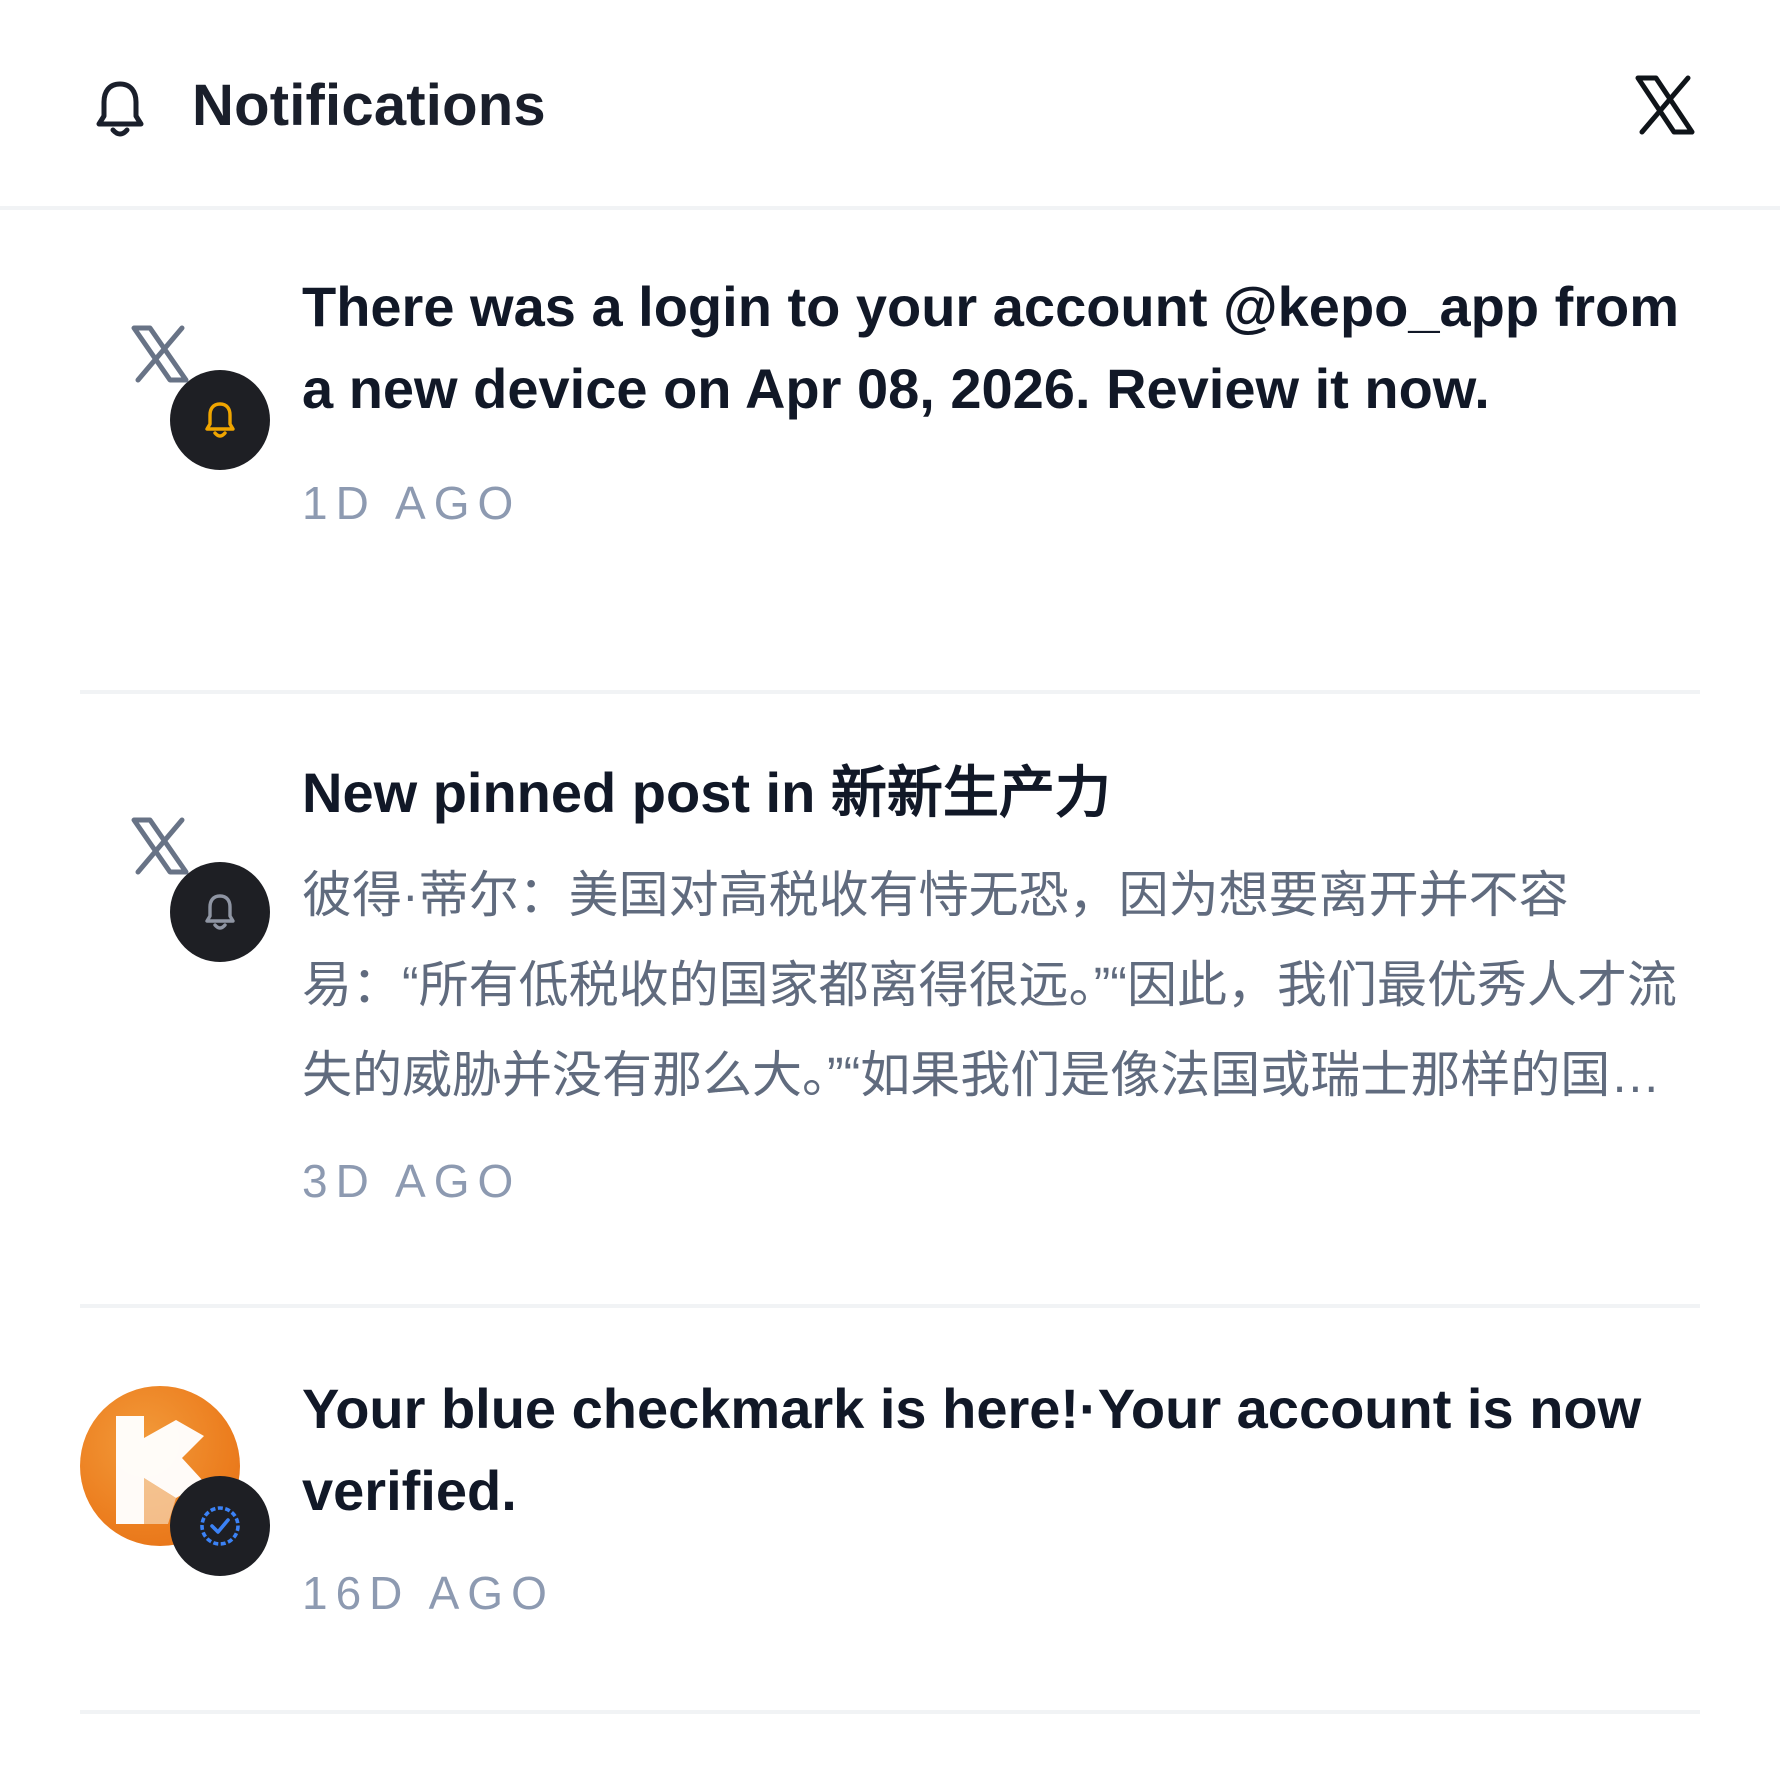  I want to click on notifications-header: Notifications, so click(890, 105).